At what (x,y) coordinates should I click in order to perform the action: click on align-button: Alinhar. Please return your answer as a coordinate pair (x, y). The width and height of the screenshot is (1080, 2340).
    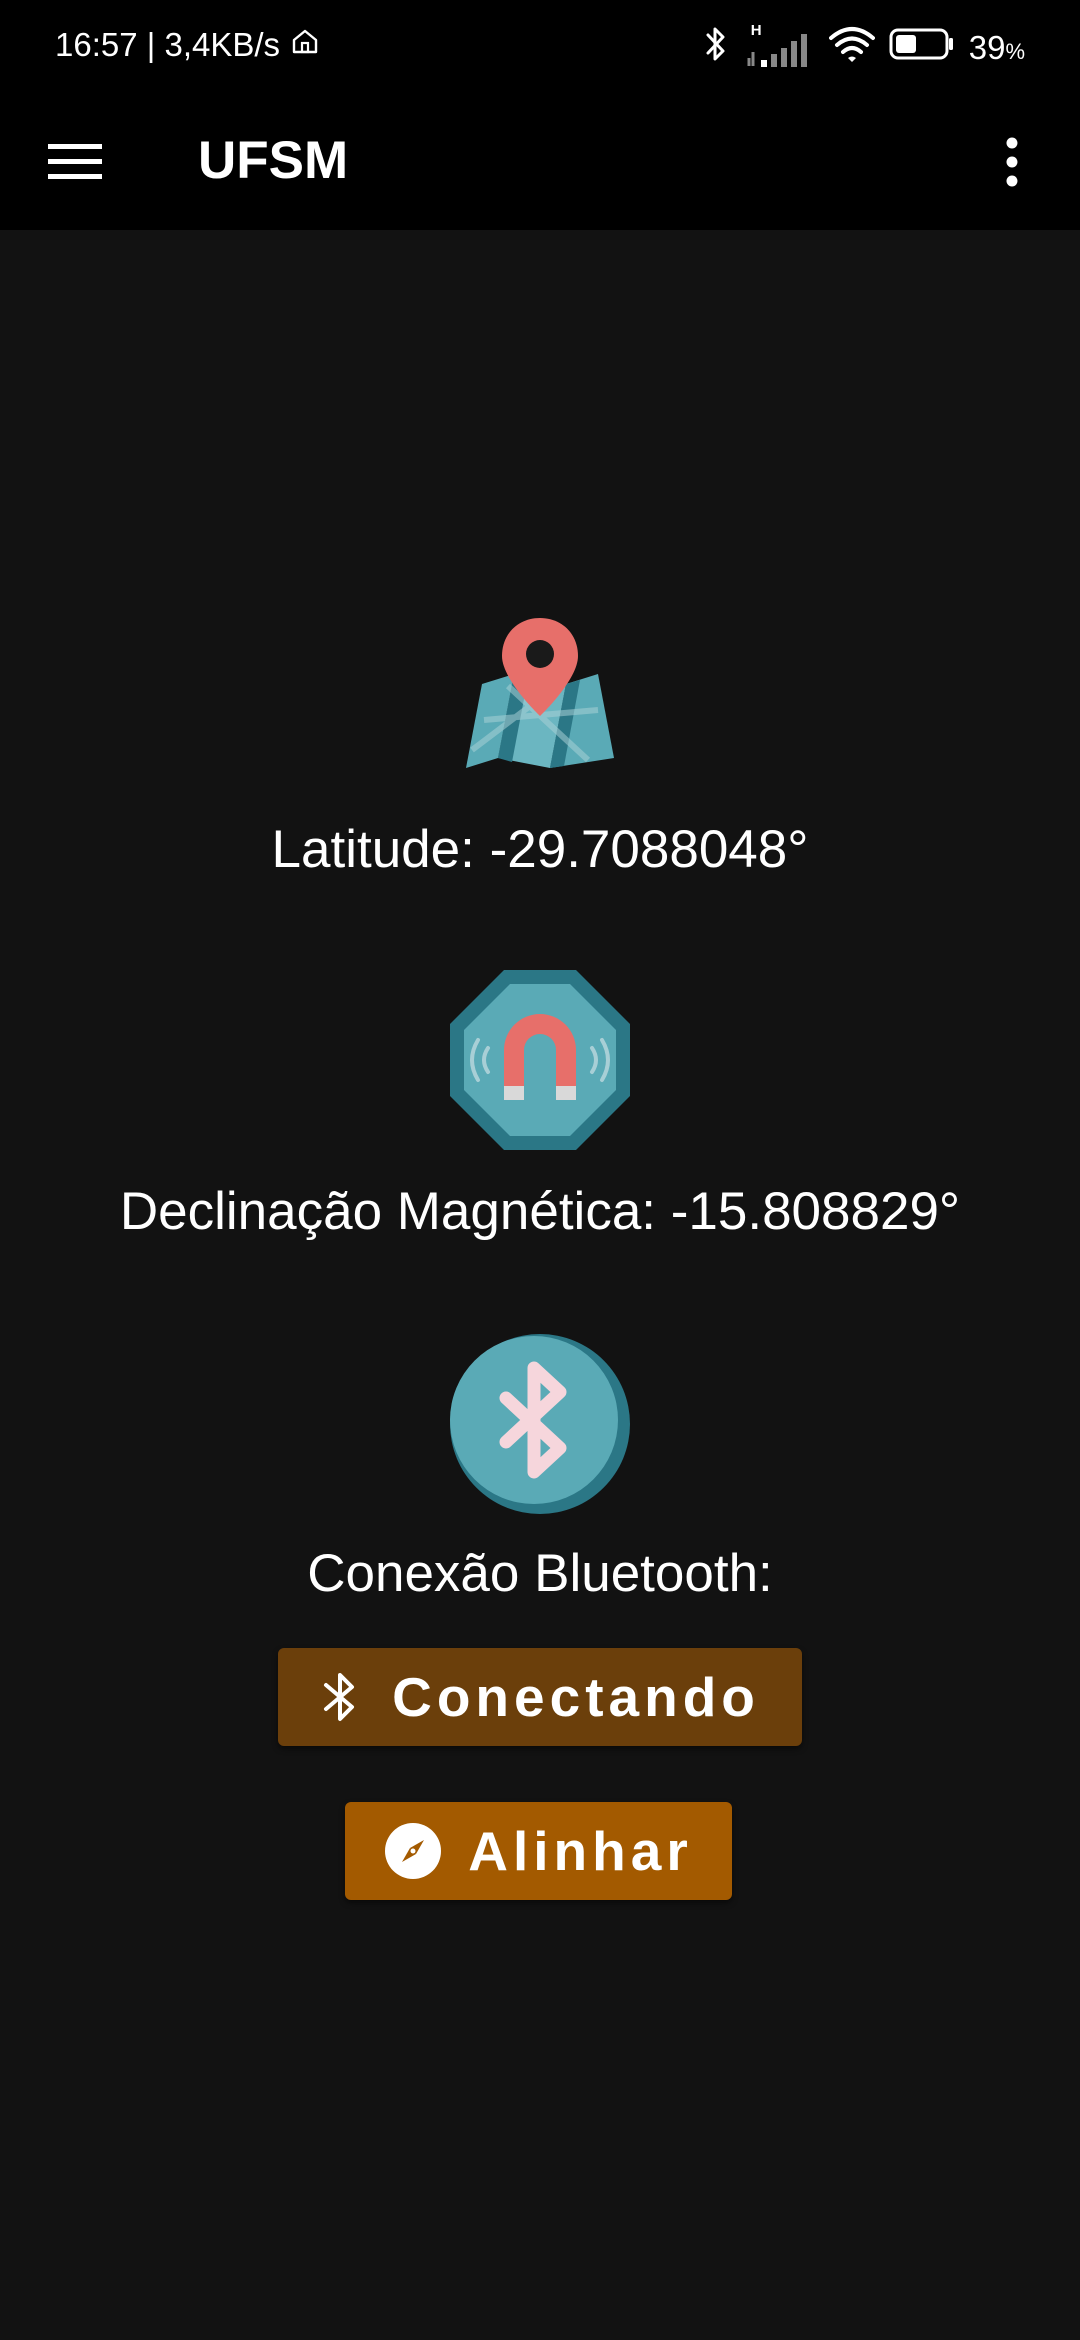
    Looking at the image, I should click on (538, 1851).